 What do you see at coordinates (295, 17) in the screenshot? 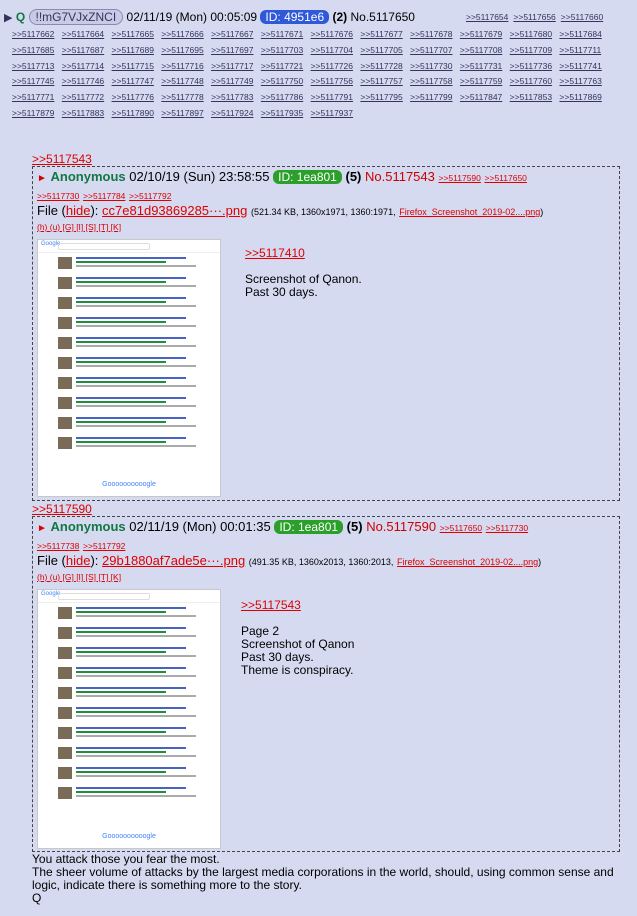
I see `poster-id-badge: ID: 4951e6` at bounding box center [295, 17].